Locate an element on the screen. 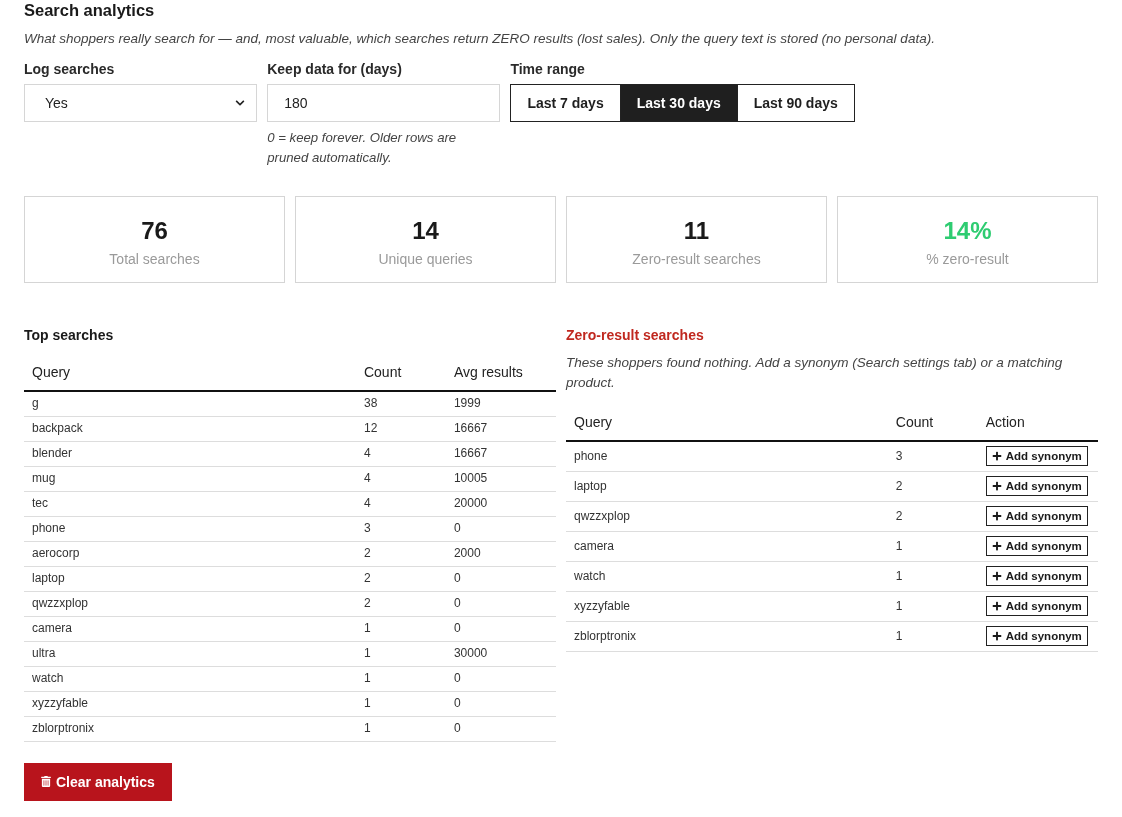 The height and width of the screenshot is (817, 1122). table-cell: 38 is located at coordinates (400, 403).